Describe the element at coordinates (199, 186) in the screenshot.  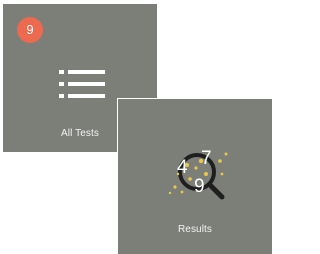
I see `result-number-9: 9` at that location.